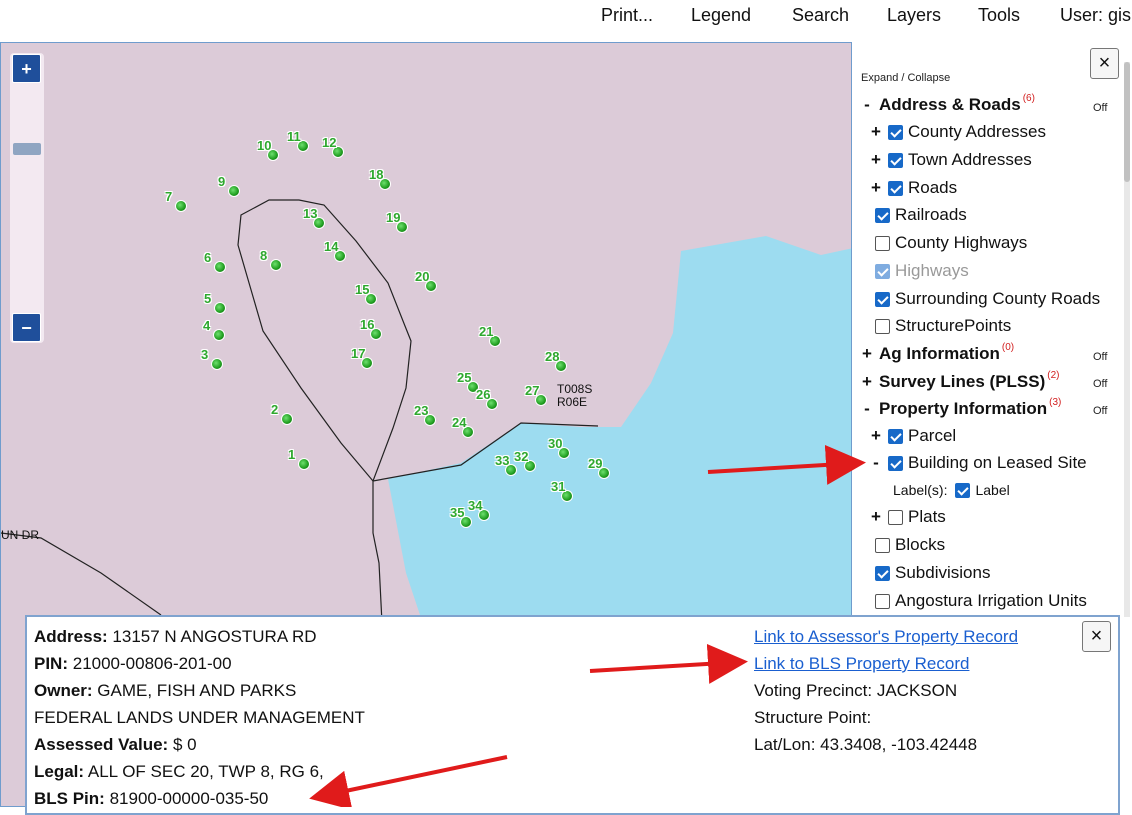 This screenshot has width=1132, height=815. What do you see at coordinates (913, 188) in the screenshot?
I see `layer-roads: + Roads` at bounding box center [913, 188].